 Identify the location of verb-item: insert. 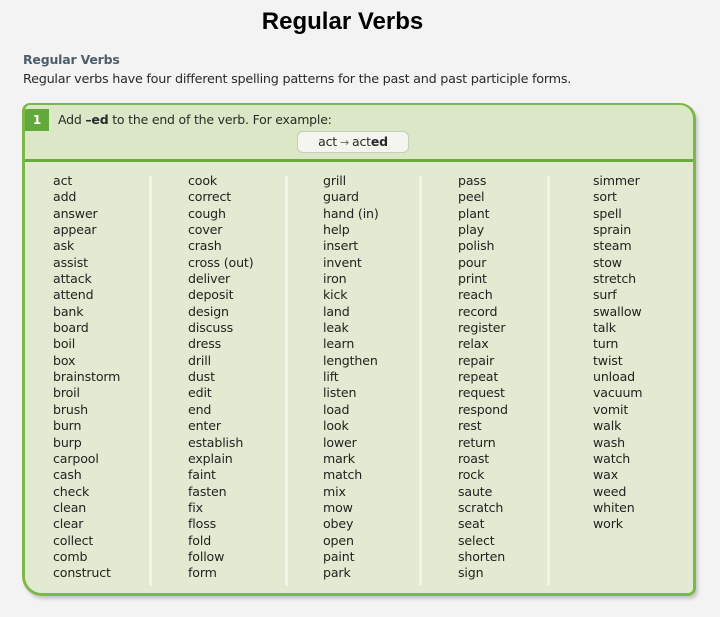
(341, 246).